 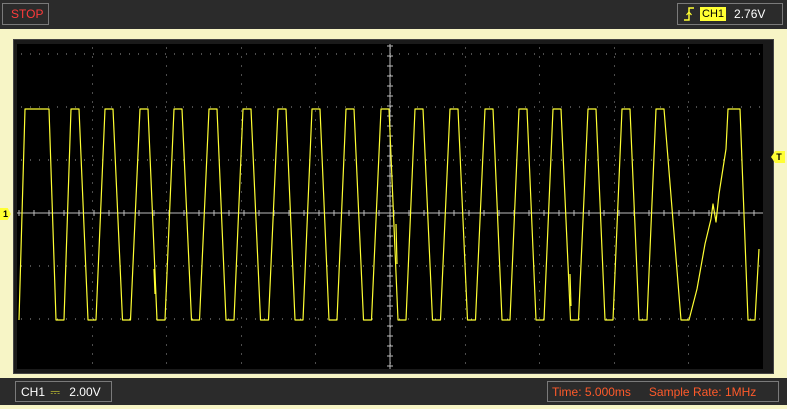 I want to click on run-stop-label: STOP, so click(x=27, y=14).